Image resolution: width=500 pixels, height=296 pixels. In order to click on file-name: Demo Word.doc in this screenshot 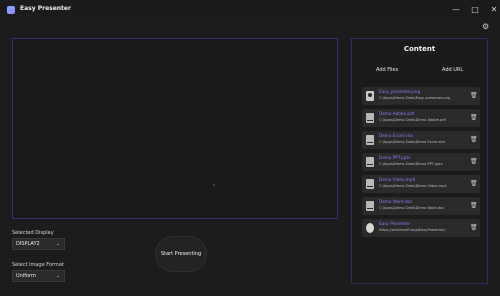, I will do `click(396, 201)`.